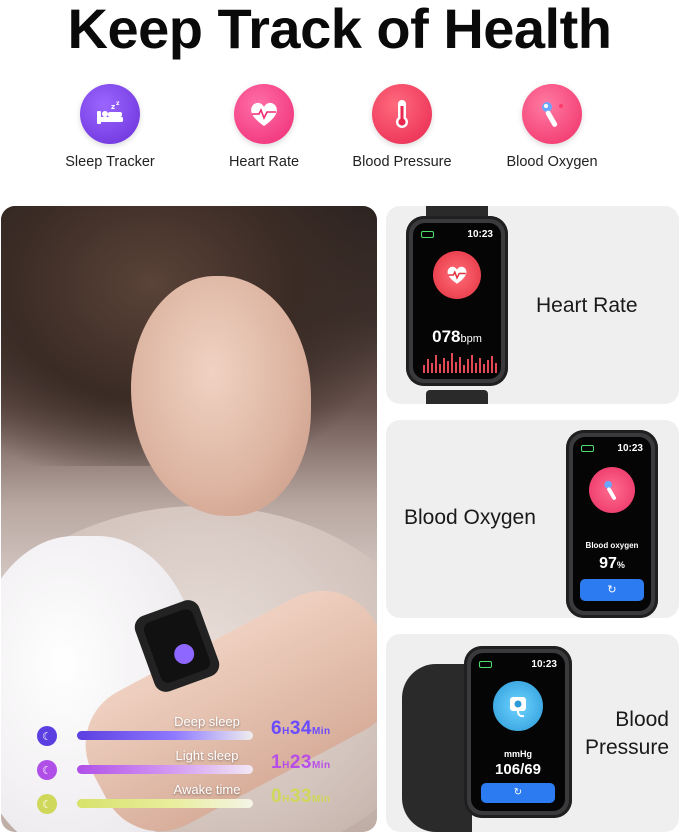  I want to click on feature-heart-rate: Heart Rate, so click(264, 127).